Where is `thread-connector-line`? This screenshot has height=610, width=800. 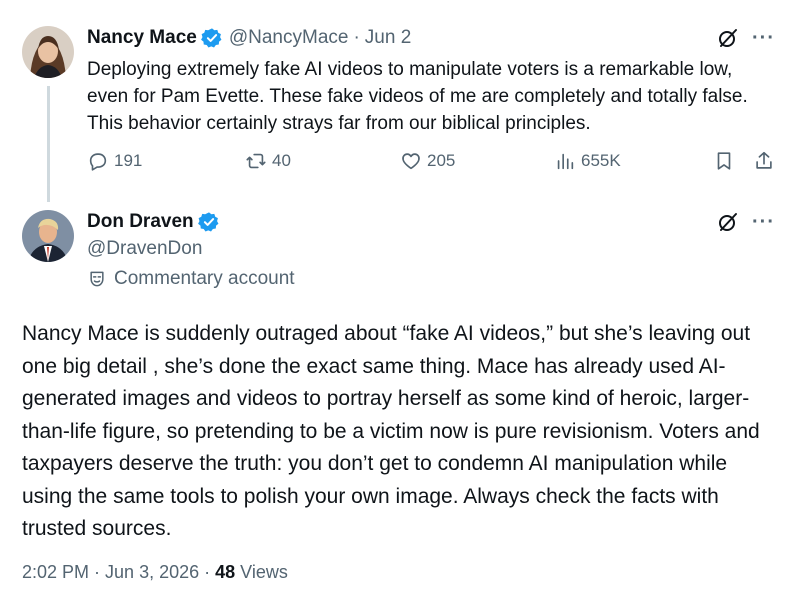 thread-connector-line is located at coordinates (48, 144).